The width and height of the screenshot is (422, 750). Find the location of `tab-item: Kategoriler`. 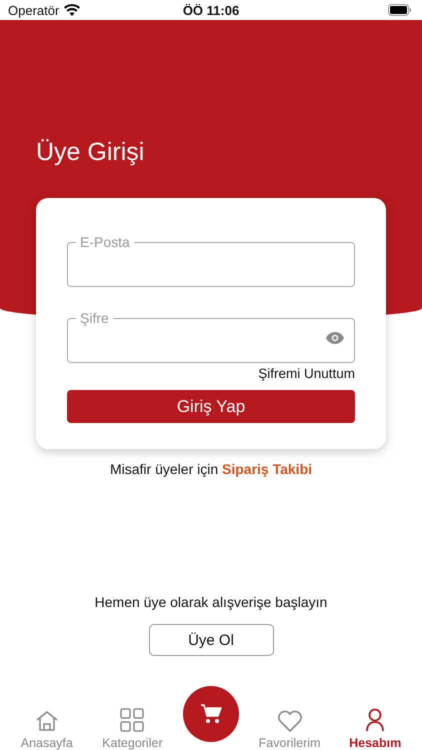

tab-item: Kategoriler is located at coordinates (132, 729).